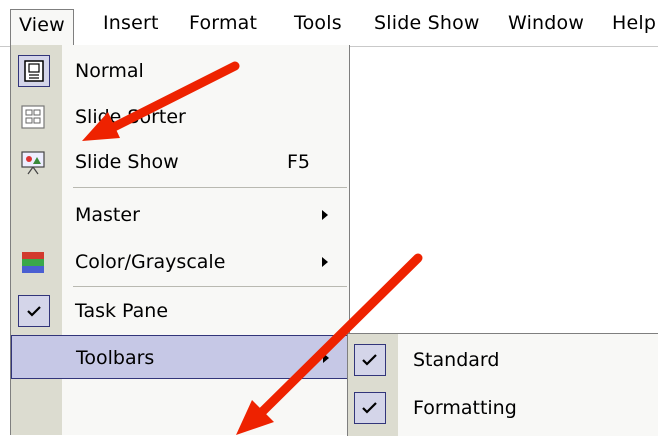 The image size is (658, 436). I want to click on menu-item-color-grayscale: Color/Grayscale, so click(180, 262).